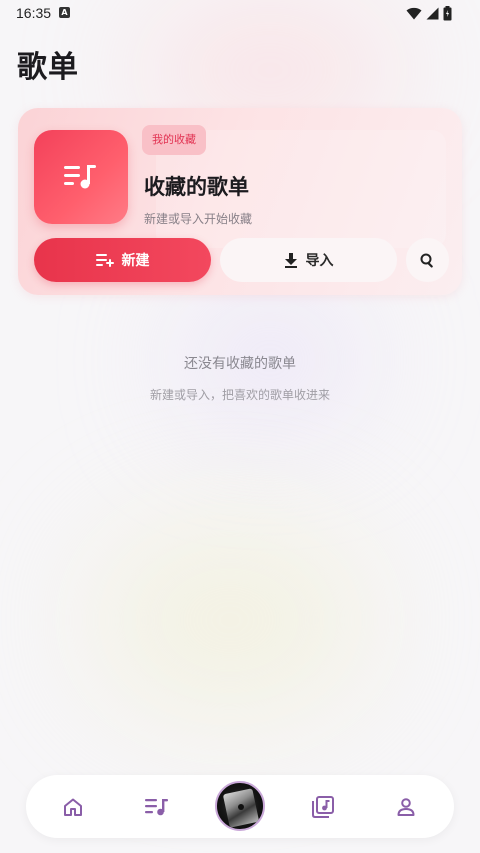 Image resolution: width=480 pixels, height=853 pixels. What do you see at coordinates (196, 187) in the screenshot?
I see `card-title: 收藏的歌单` at bounding box center [196, 187].